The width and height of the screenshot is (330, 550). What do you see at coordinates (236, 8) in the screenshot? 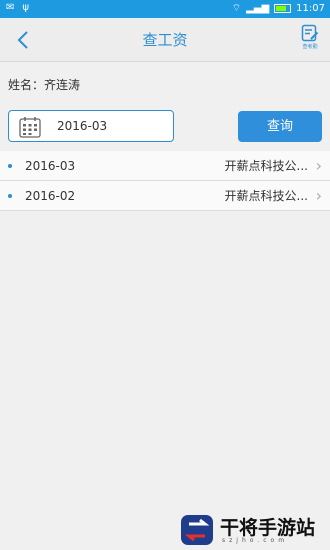
I see `wifi-icon: ⌔` at bounding box center [236, 8].